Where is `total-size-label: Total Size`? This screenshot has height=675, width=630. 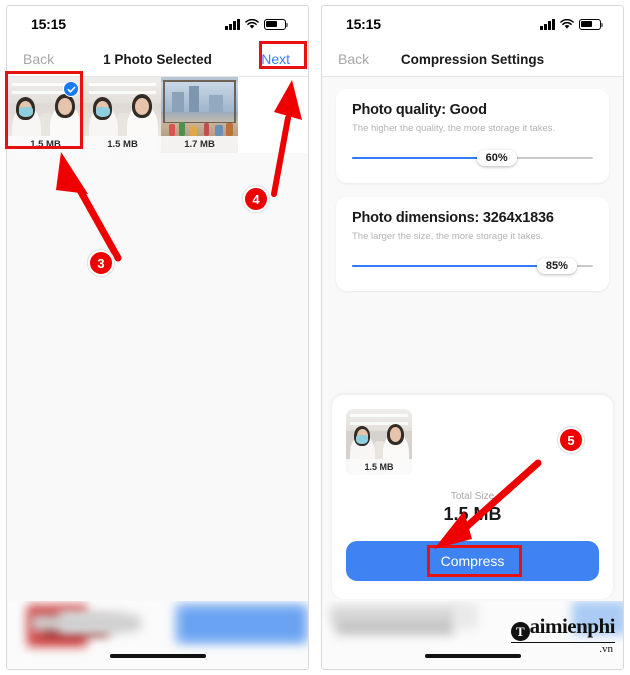
total-size-label: Total Size is located at coordinates (472, 496).